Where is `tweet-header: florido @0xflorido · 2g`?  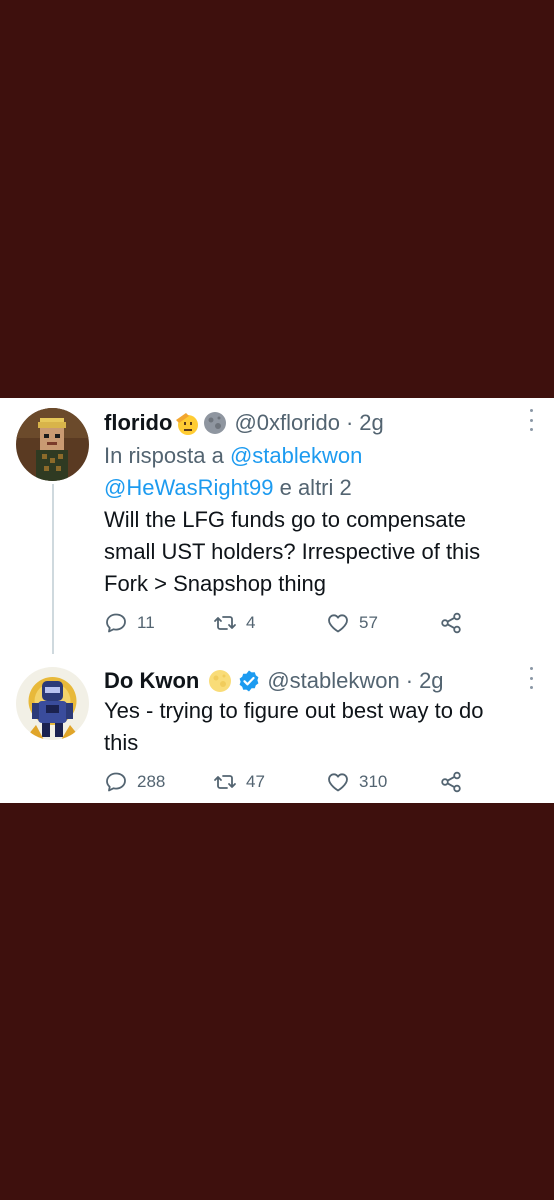
tweet-header: florido @0xflorido · 2g is located at coordinates (244, 423).